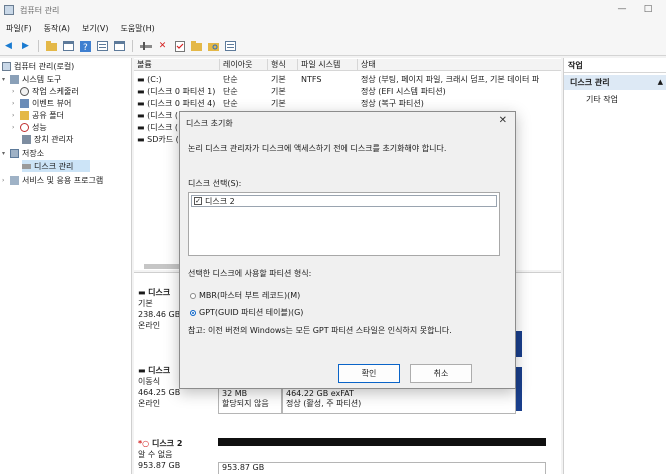  What do you see at coordinates (38, 66) in the screenshot?
I see `tree-item-root: 컴퓨터 관리(로컬)` at bounding box center [38, 66].